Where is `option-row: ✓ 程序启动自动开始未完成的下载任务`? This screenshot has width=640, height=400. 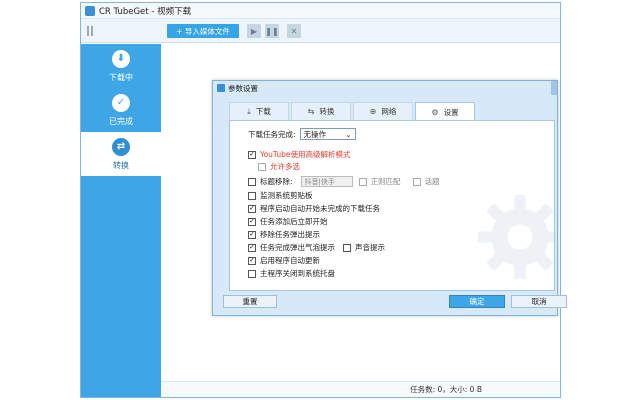 option-row: ✓ 程序启动自动开始未完成的下载任务 is located at coordinates (314, 208).